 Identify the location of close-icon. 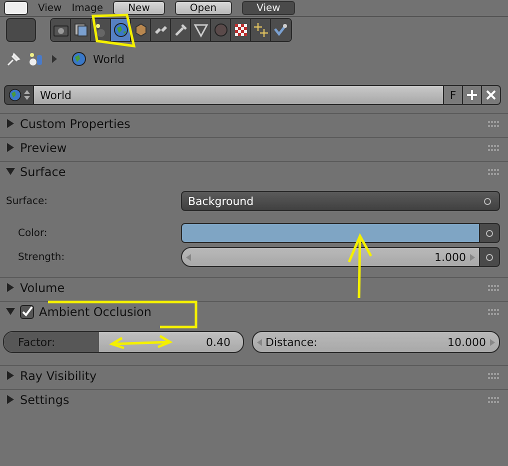
(491, 95).